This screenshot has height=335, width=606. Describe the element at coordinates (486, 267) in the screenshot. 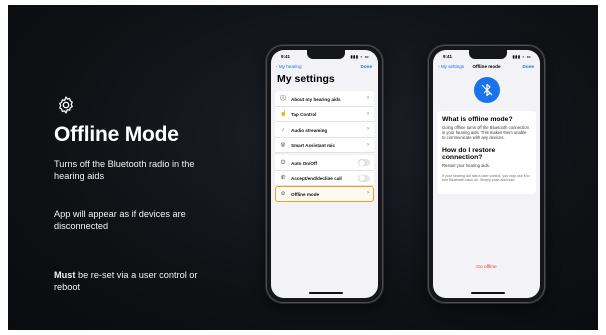

I see `go-offline-button: Go offline` at that location.